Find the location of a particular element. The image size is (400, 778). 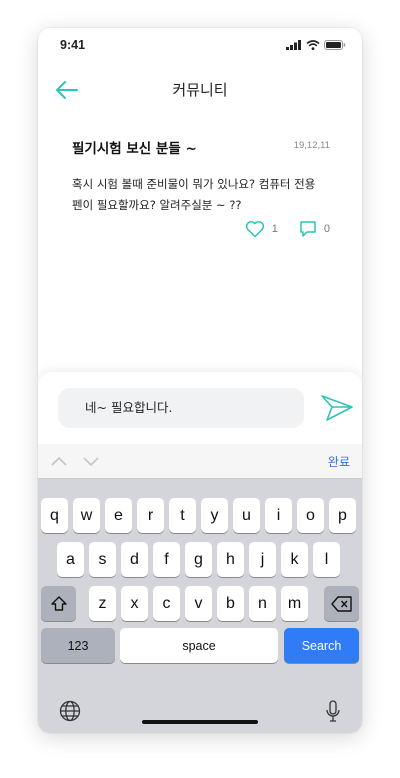

key-j: j is located at coordinates (262, 559).